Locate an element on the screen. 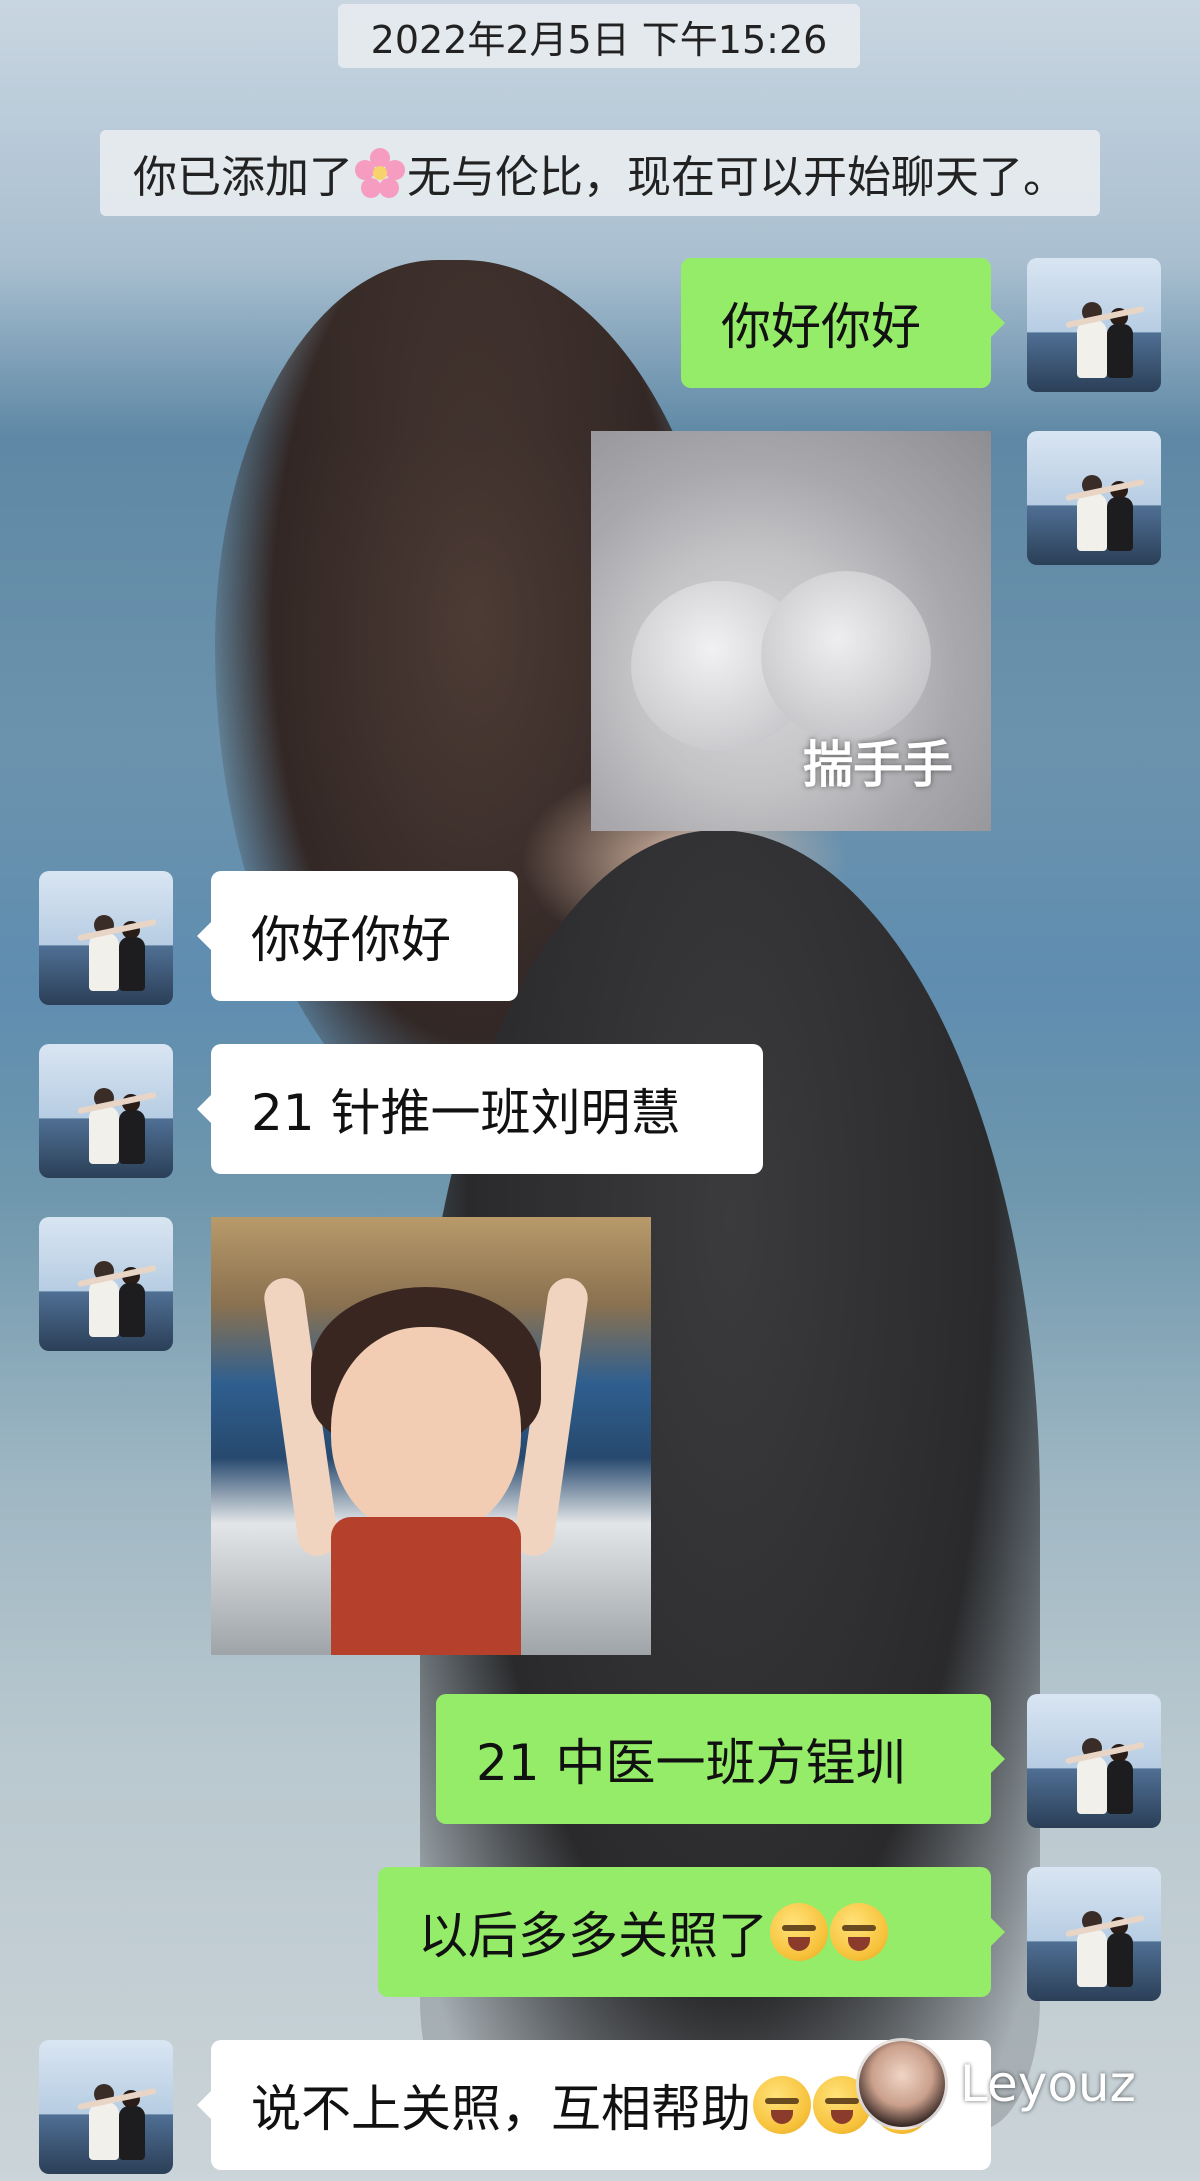 The image size is (1200, 2181). sticker-caption: 揣手手 is located at coordinates (878, 765).